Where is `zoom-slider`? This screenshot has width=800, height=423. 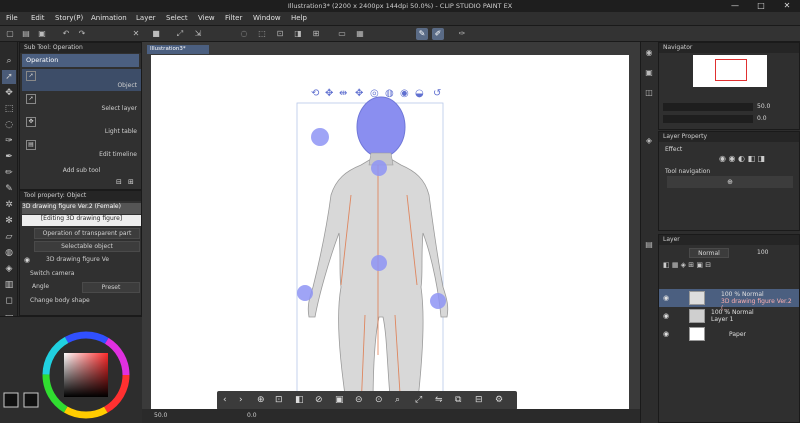 zoom-slider is located at coordinates (708, 107).